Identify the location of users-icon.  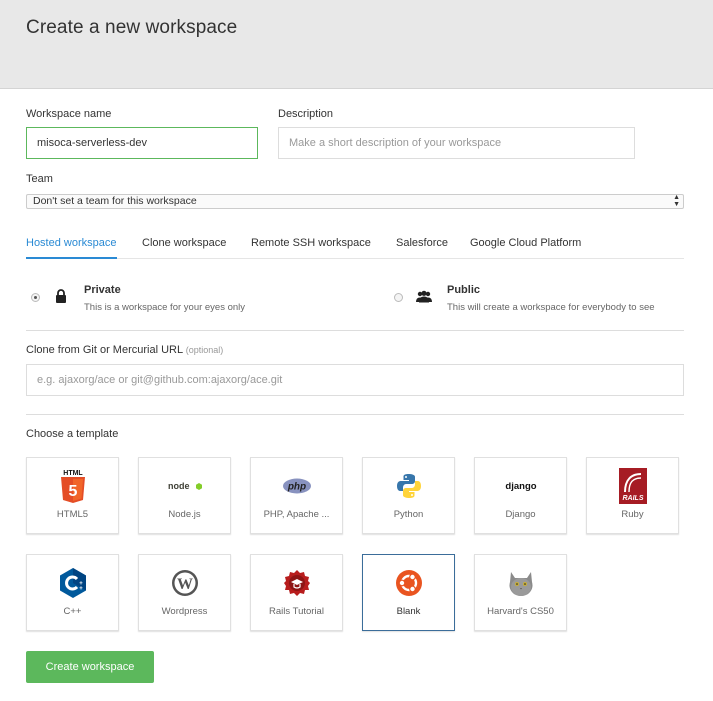
(424, 299).